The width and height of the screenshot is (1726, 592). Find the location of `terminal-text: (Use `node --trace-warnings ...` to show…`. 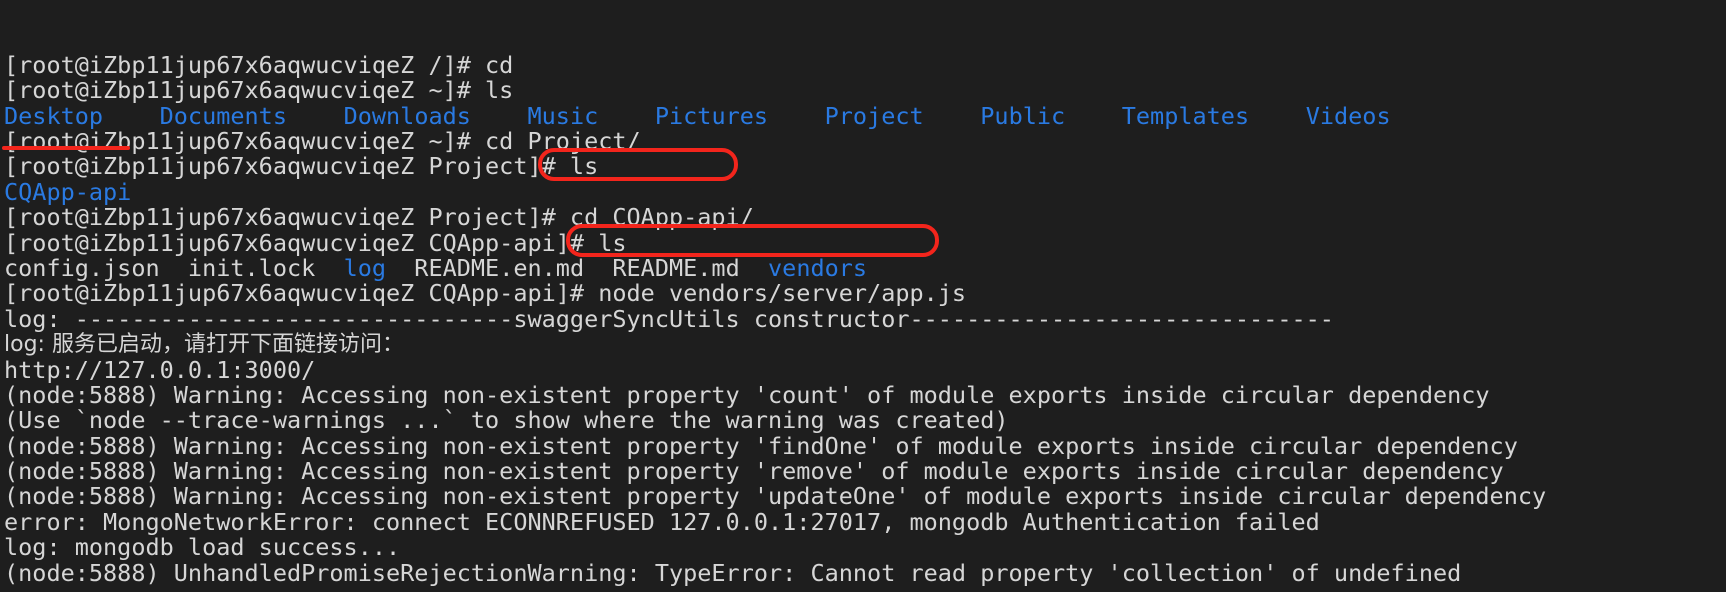

terminal-text: (Use `node --trace-warnings ...` to show… is located at coordinates (506, 420).